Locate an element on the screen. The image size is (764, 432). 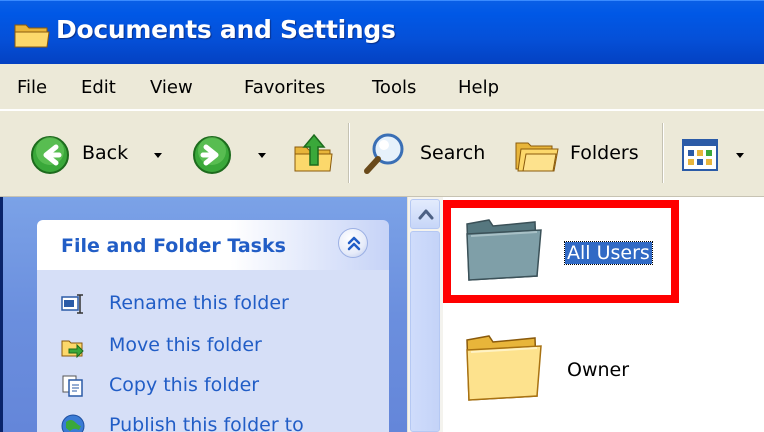
task-label: Copy this folder is located at coordinates (184, 385).